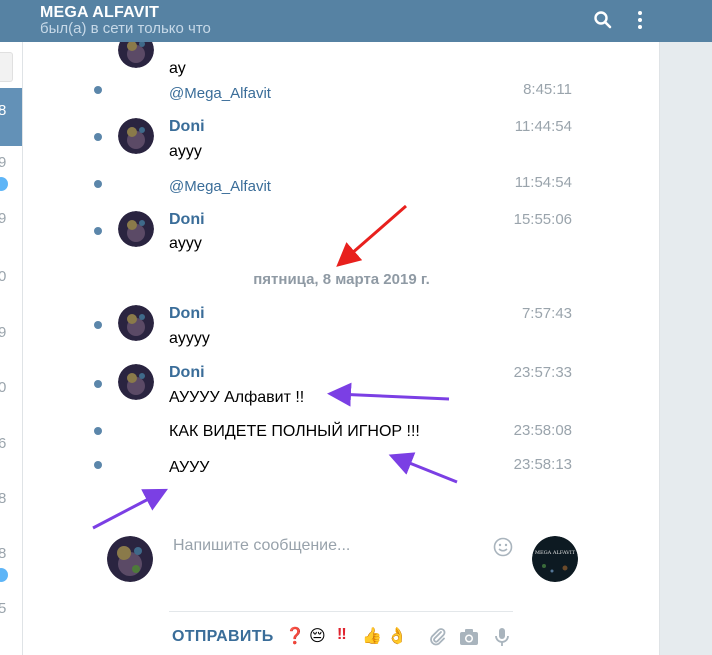  Describe the element at coordinates (125, 28) in the screenshot. I see `chat-status: был(а) в сети только что` at that location.